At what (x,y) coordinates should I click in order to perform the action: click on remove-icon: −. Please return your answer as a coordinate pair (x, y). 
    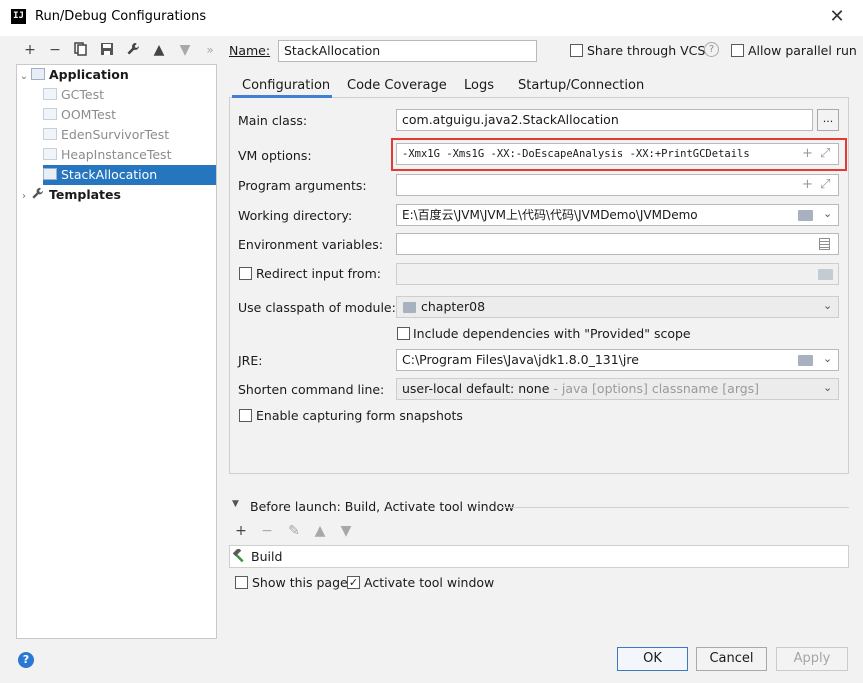
    Looking at the image, I should click on (55, 50).